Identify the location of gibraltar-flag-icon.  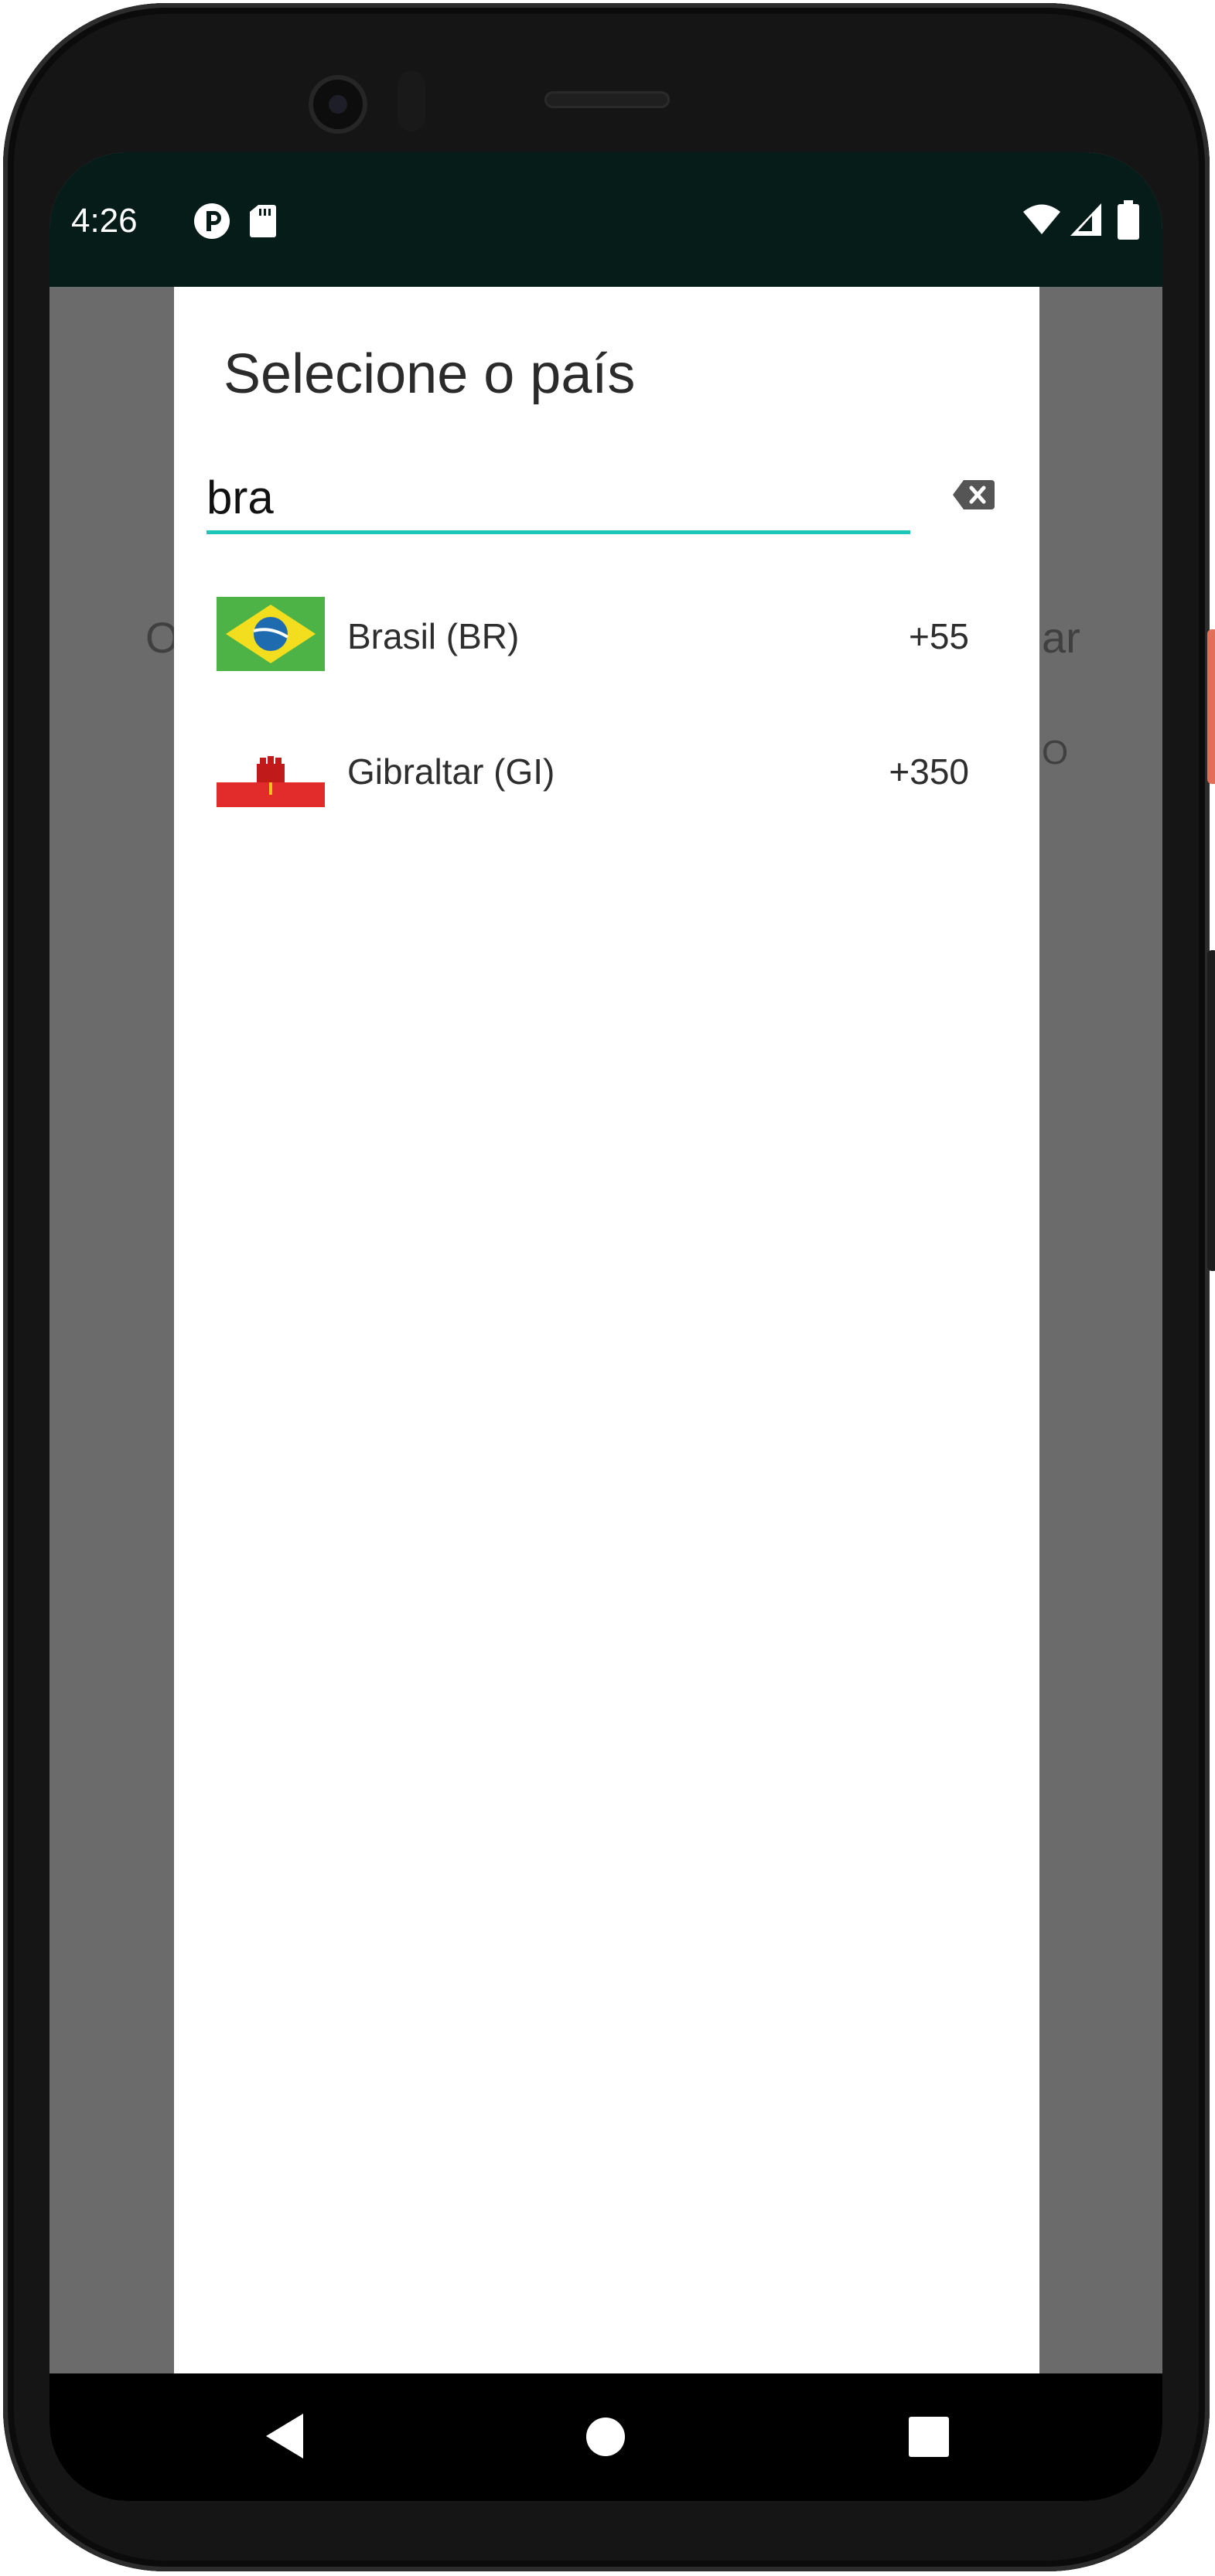
(271, 770).